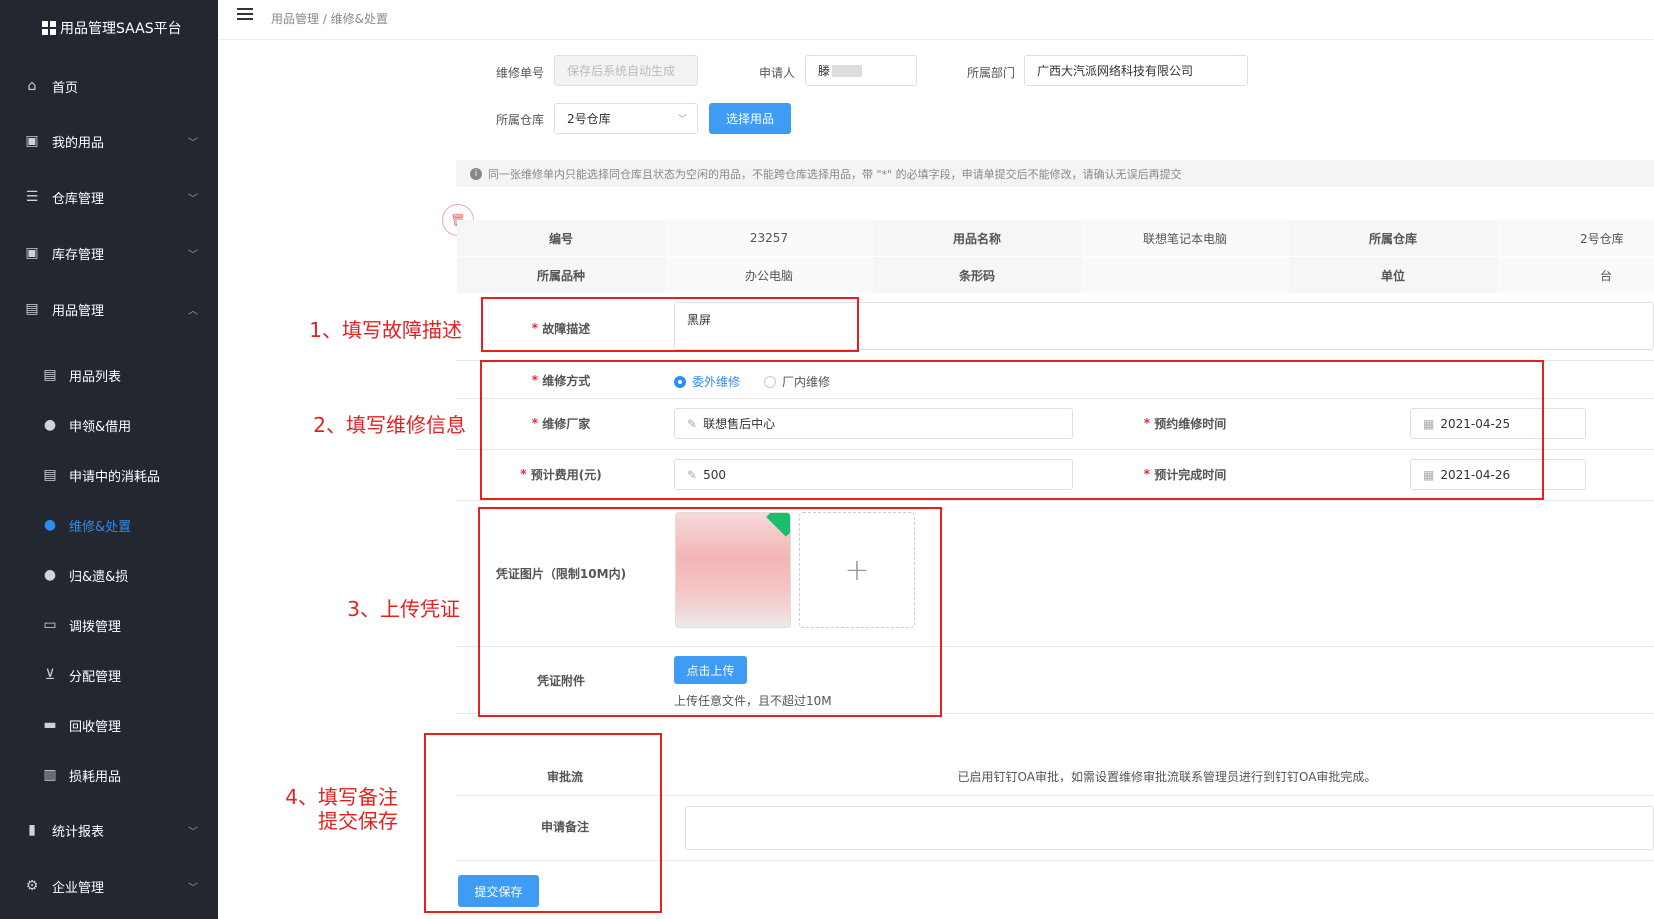 The image size is (1654, 919). What do you see at coordinates (109, 86) in the screenshot?
I see `nav-home: ⌂ 首页` at bounding box center [109, 86].